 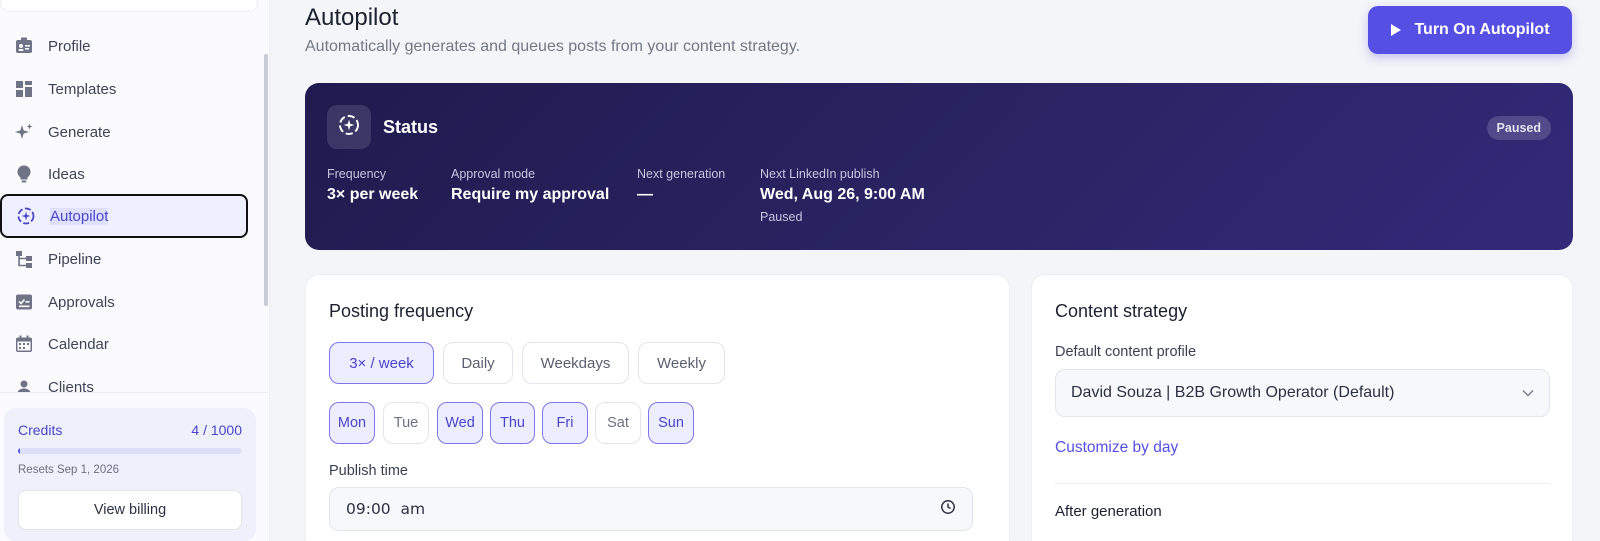 What do you see at coordinates (124, 174) in the screenshot?
I see `sidebar-item-ideas: Ideas` at bounding box center [124, 174].